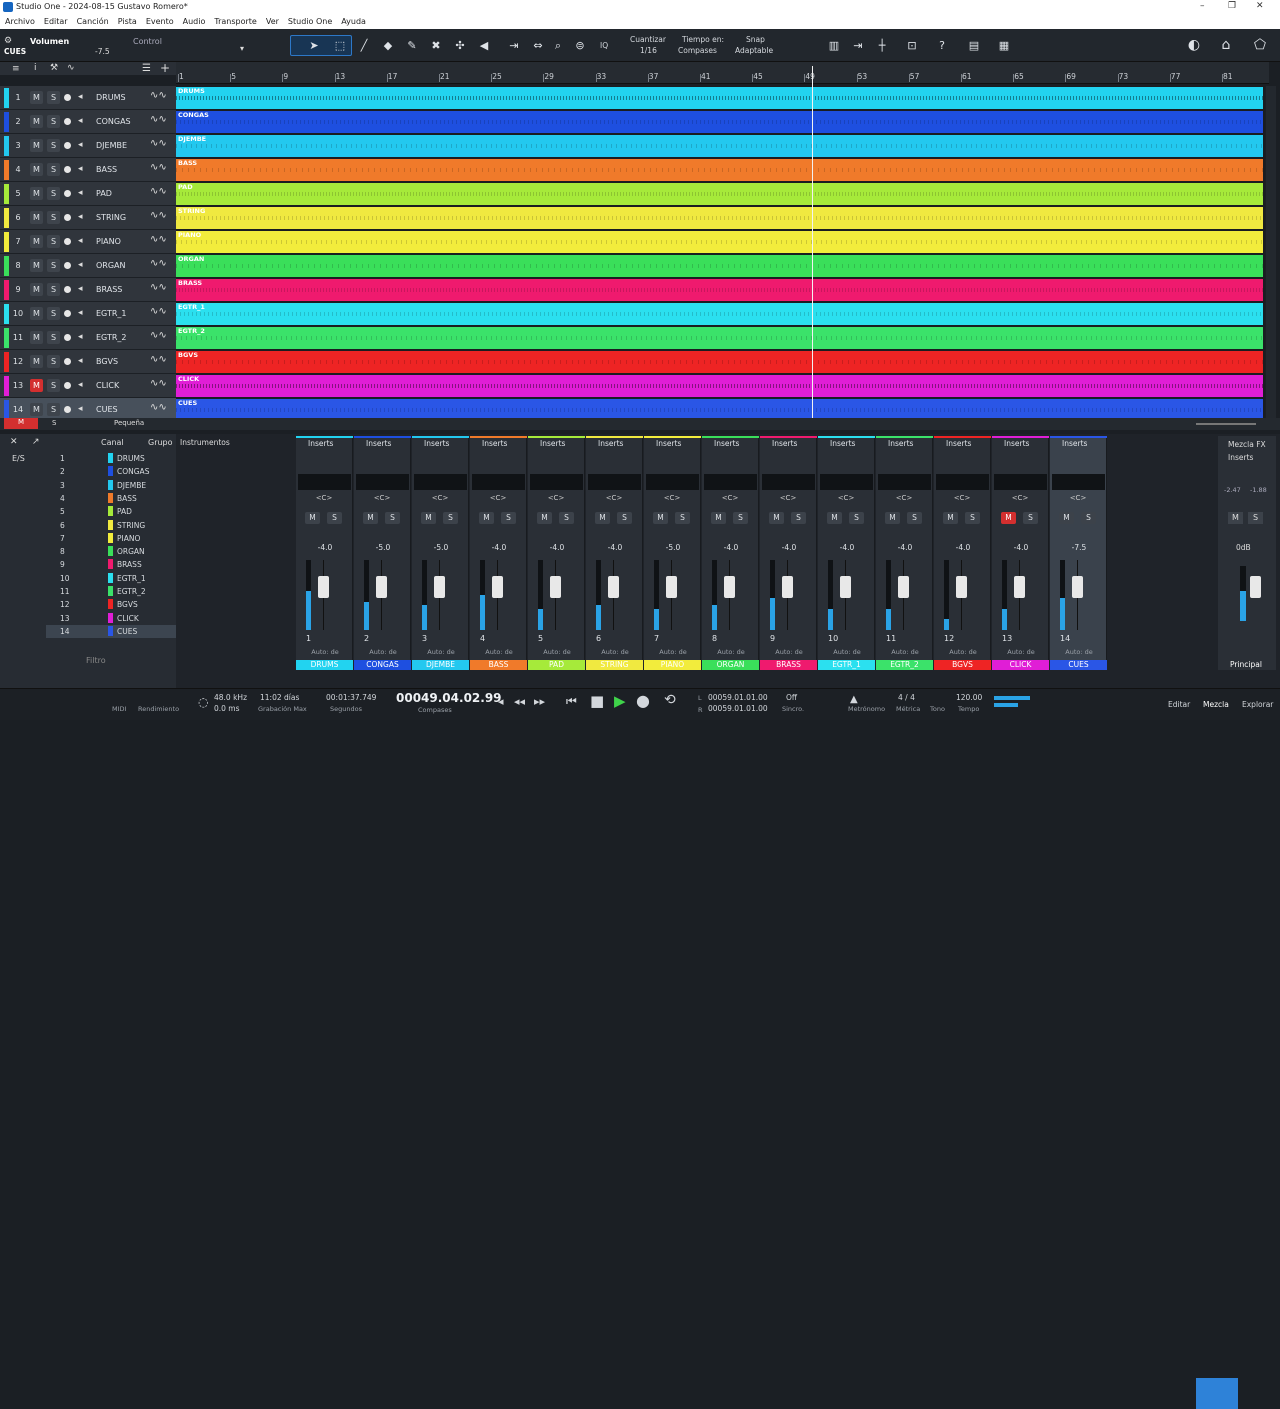 This screenshot has width=1280, height=1409. I want to click on strip-name: CUES, so click(1078, 665).